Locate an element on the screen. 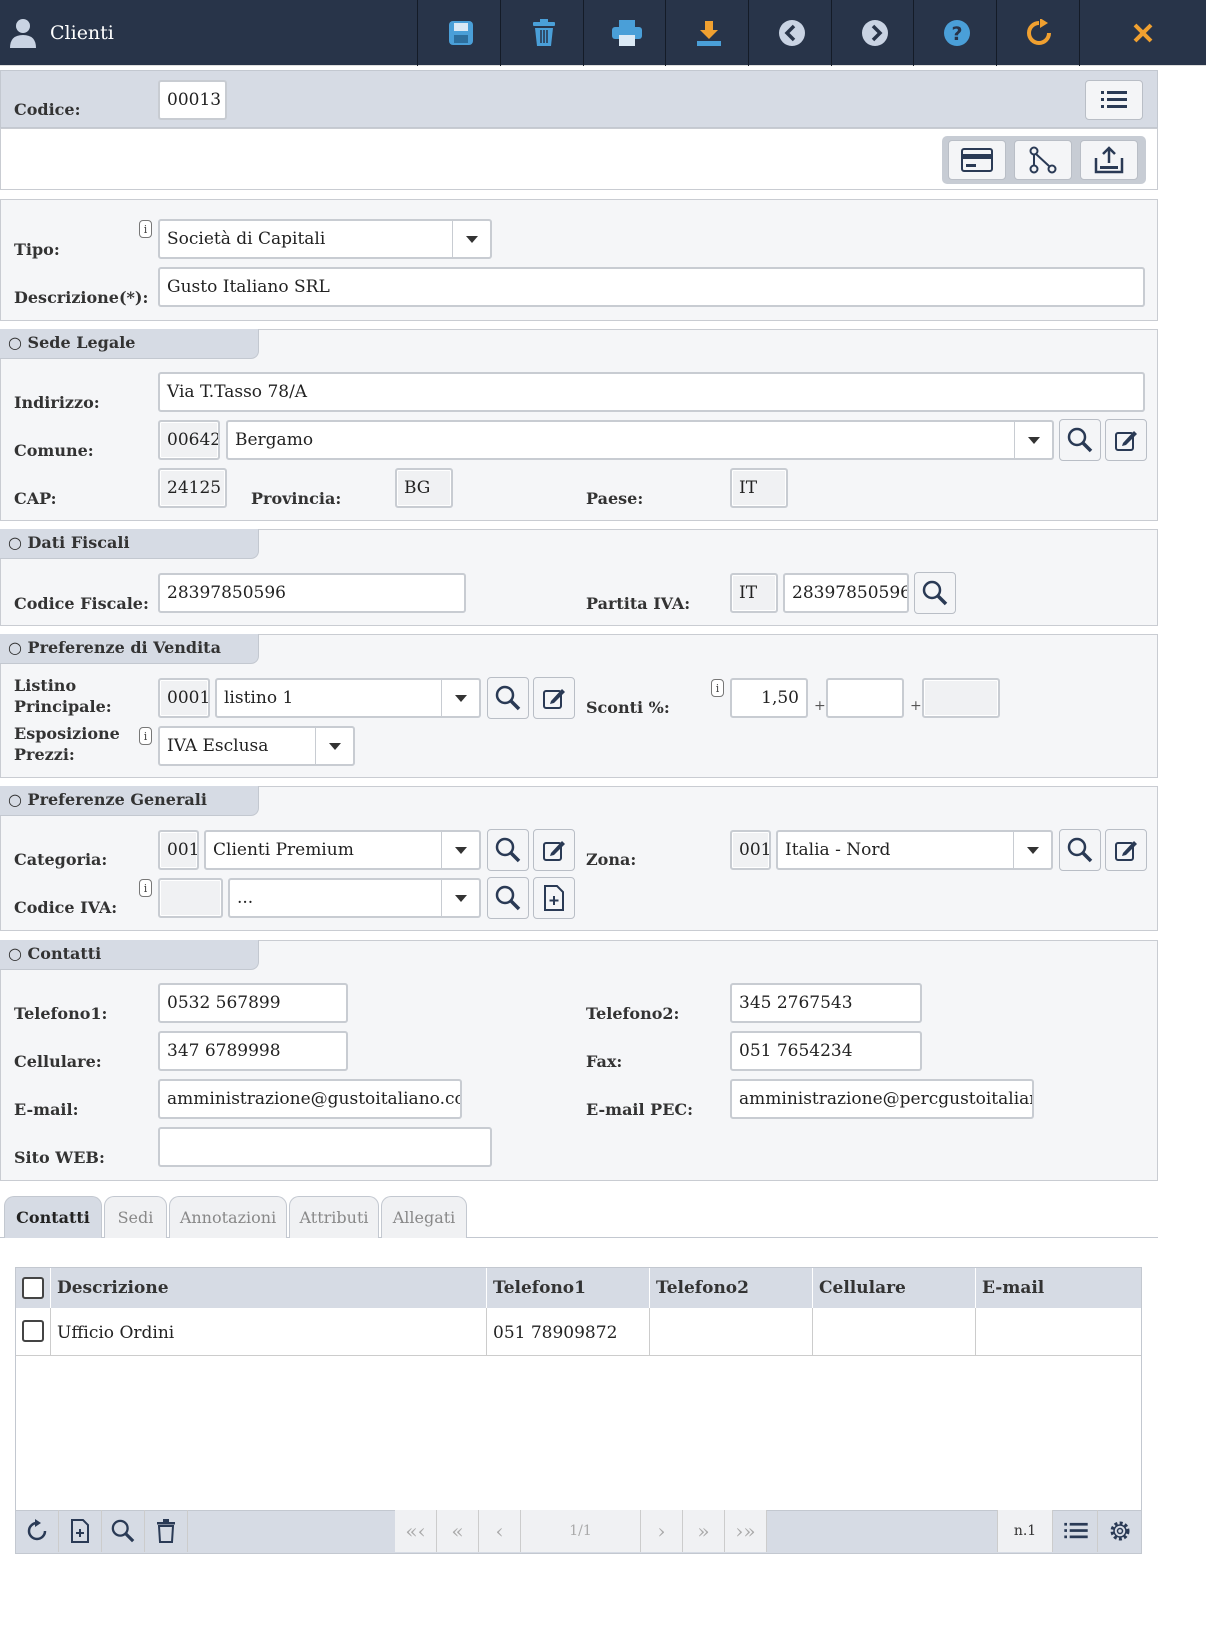 Image resolution: width=1206 pixels, height=1633 pixels. tab-sedi: Sedi is located at coordinates (135, 1217).